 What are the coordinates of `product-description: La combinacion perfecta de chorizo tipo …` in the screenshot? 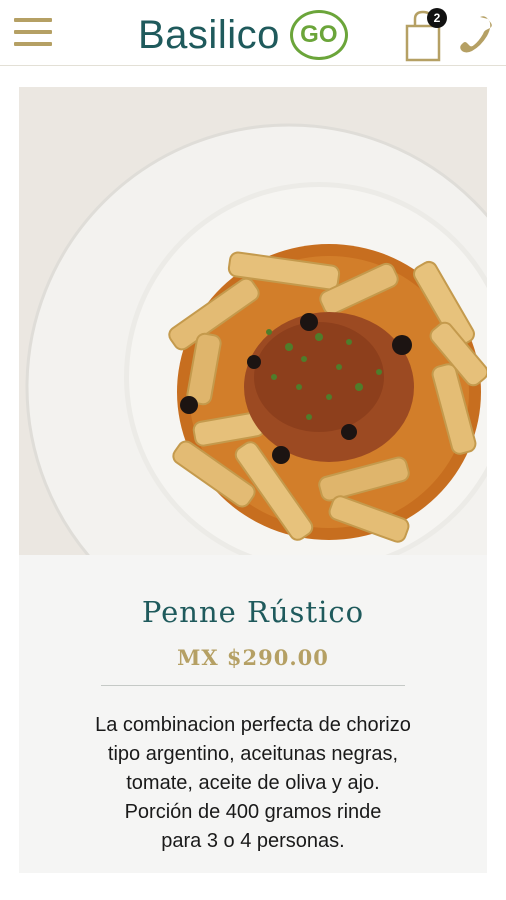 It's located at (253, 783).